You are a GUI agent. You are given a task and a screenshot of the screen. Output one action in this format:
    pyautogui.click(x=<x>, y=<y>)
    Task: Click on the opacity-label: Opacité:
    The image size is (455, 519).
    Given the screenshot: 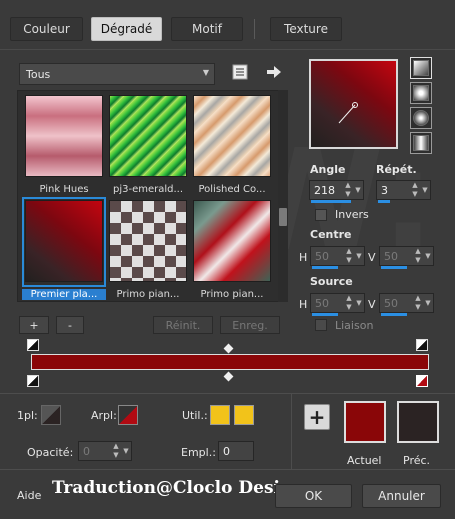 What is the action you would take?
    pyautogui.click(x=50, y=452)
    